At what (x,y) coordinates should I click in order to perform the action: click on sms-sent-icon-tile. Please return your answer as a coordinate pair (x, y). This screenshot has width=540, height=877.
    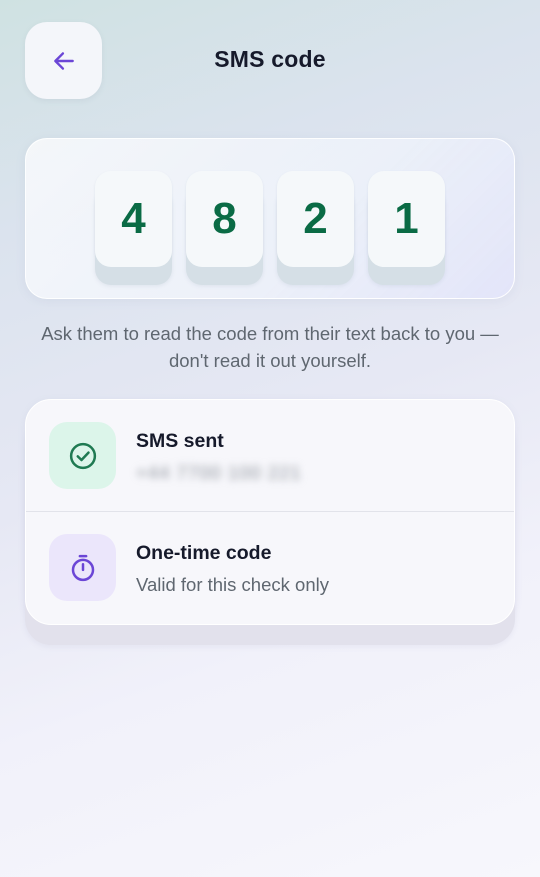
    Looking at the image, I should click on (82, 455).